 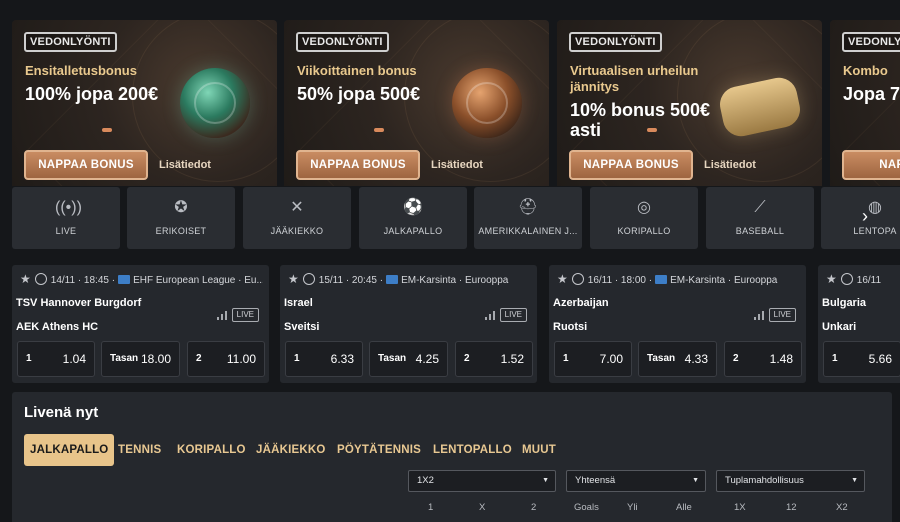 I want to click on column-header: X2, so click(x=842, y=507).